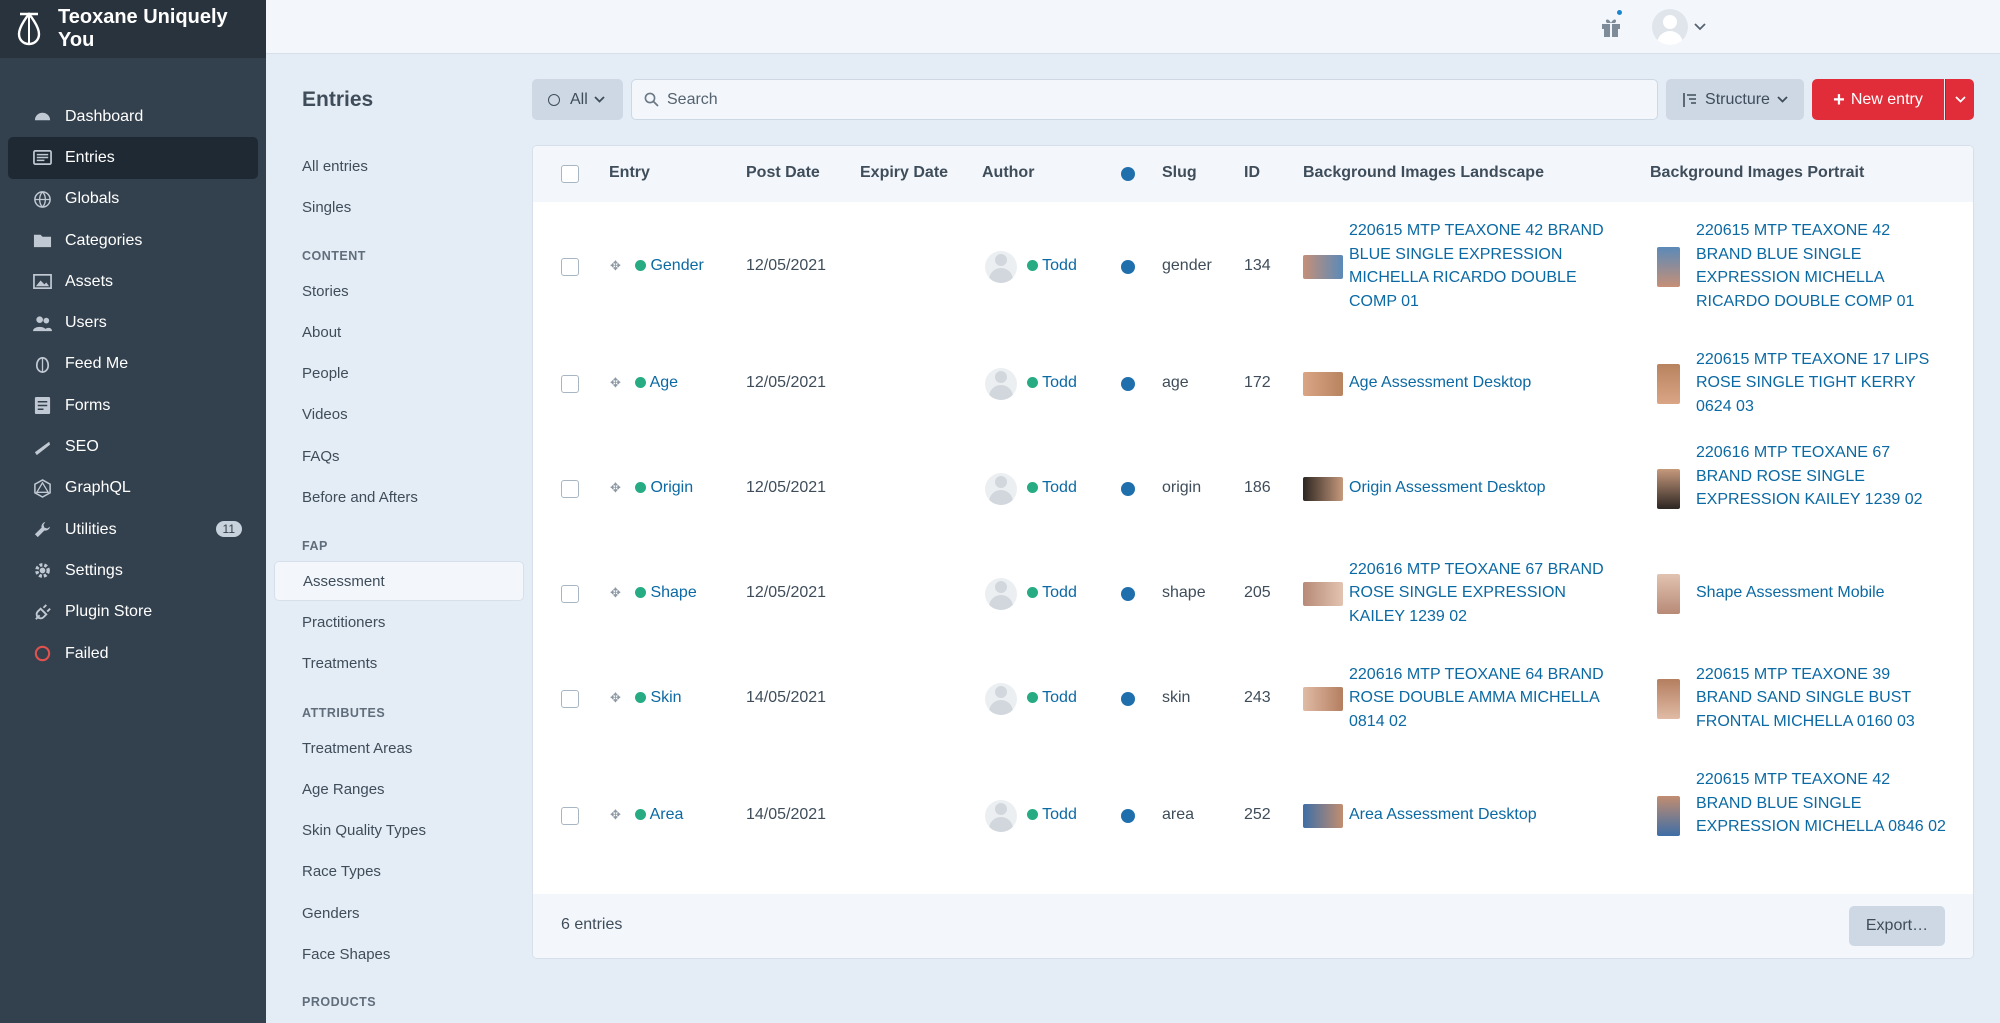  What do you see at coordinates (399, 664) in the screenshot?
I see `source-item-treatments: Treatments` at bounding box center [399, 664].